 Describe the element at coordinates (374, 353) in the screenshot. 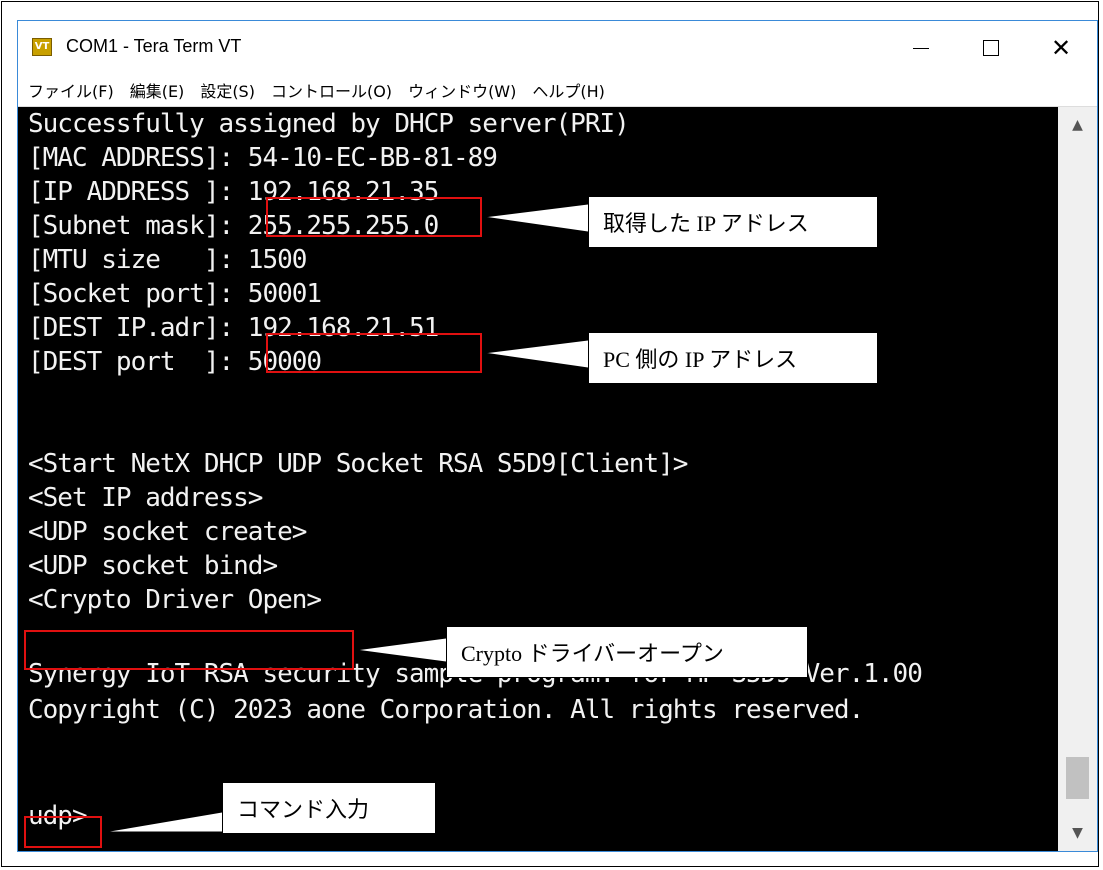

I see `dest-ip-highlight` at that location.